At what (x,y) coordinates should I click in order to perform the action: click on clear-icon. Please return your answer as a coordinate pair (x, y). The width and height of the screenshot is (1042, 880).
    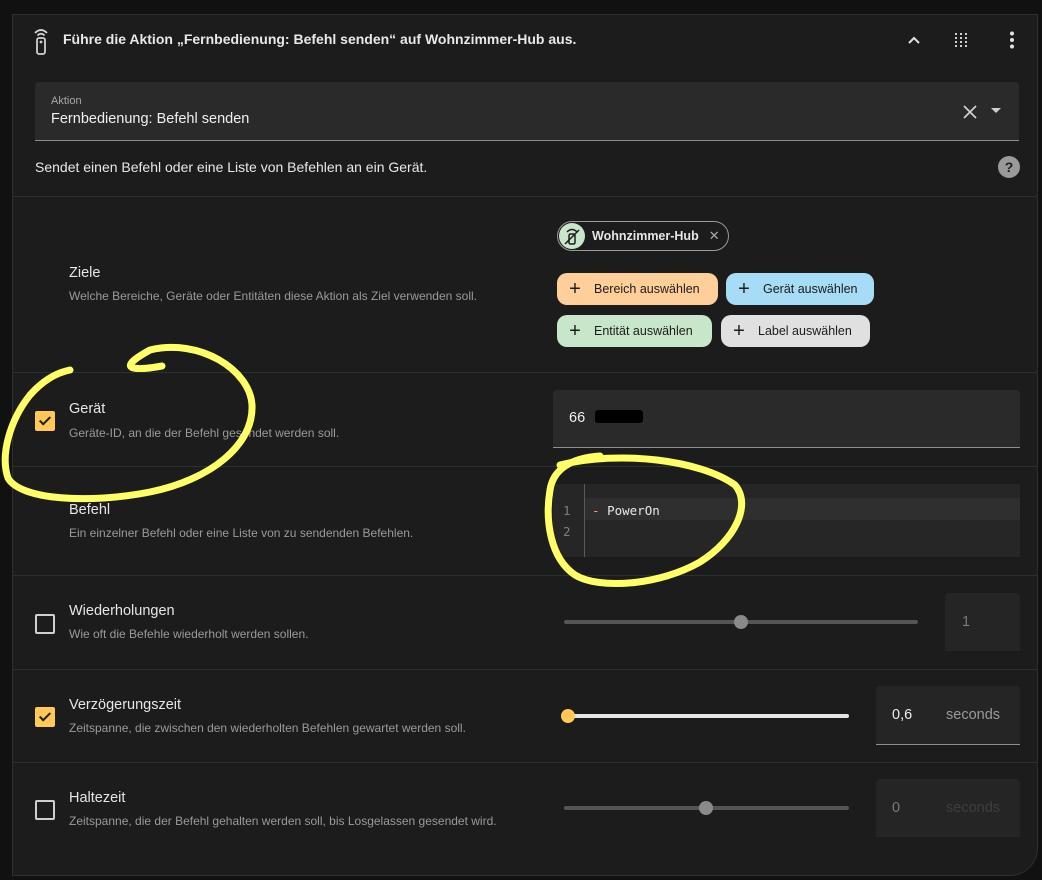
    Looking at the image, I should click on (970, 112).